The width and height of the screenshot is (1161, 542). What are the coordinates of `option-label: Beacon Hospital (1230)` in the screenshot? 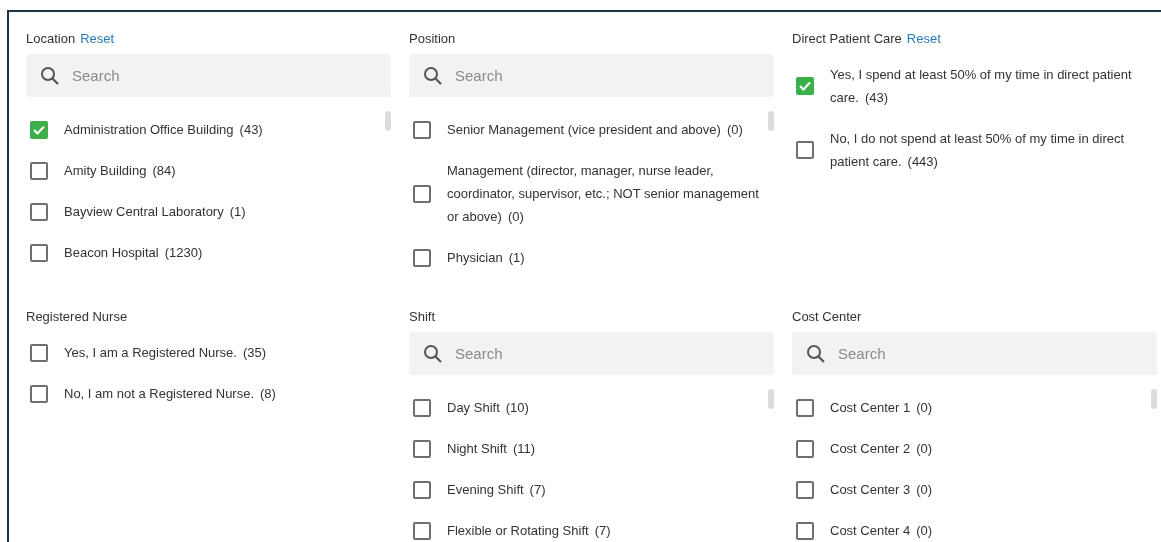 It's located at (133, 252).